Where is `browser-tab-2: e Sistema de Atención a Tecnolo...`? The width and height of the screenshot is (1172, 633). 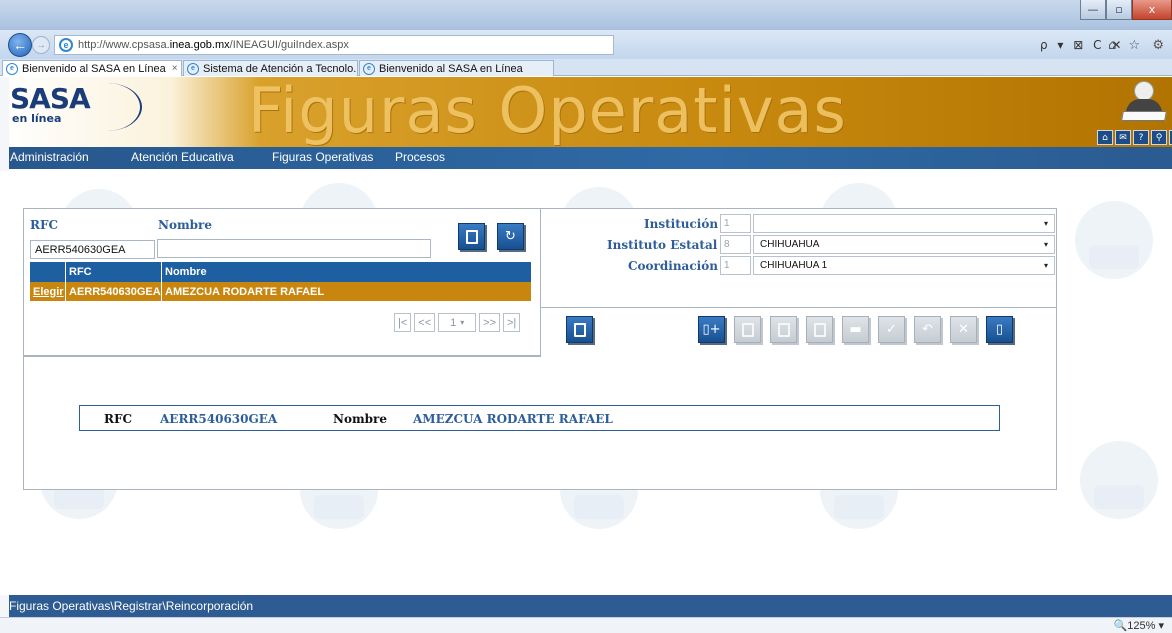
browser-tab-2: e Sistema de Atención a Tecnolo... is located at coordinates (270, 68).